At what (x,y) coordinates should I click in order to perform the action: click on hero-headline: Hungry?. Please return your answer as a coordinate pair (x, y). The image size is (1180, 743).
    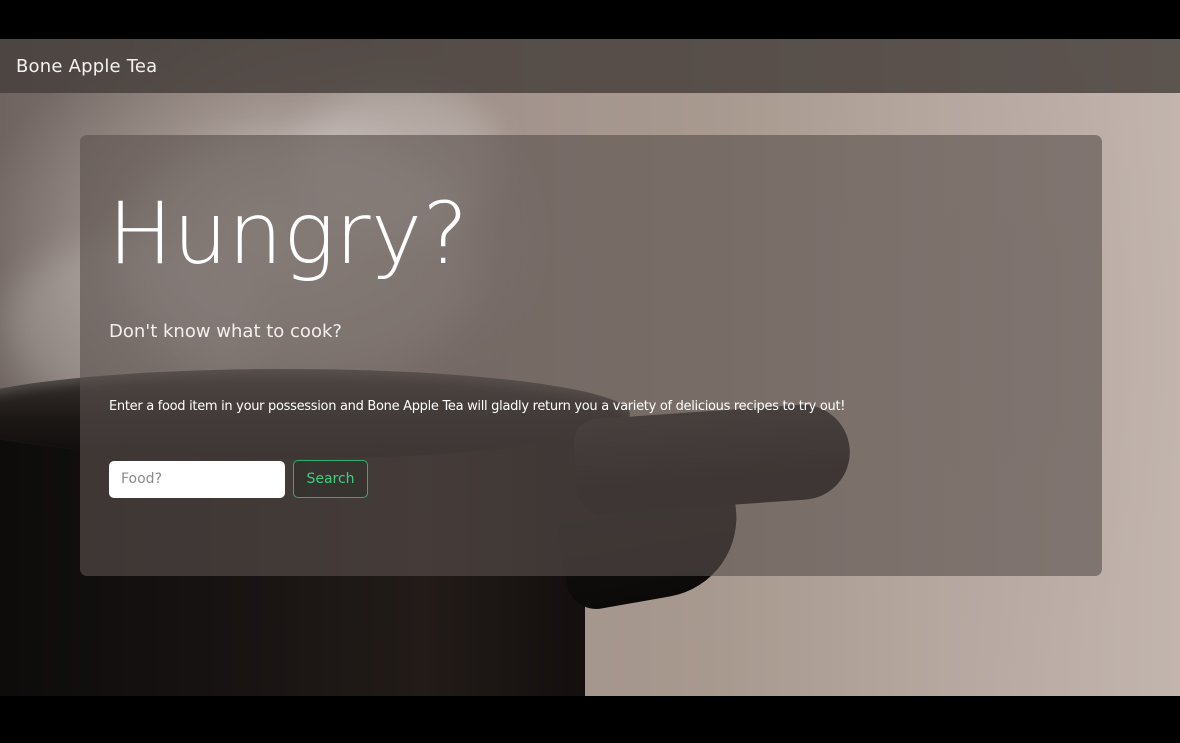
    Looking at the image, I should click on (288, 234).